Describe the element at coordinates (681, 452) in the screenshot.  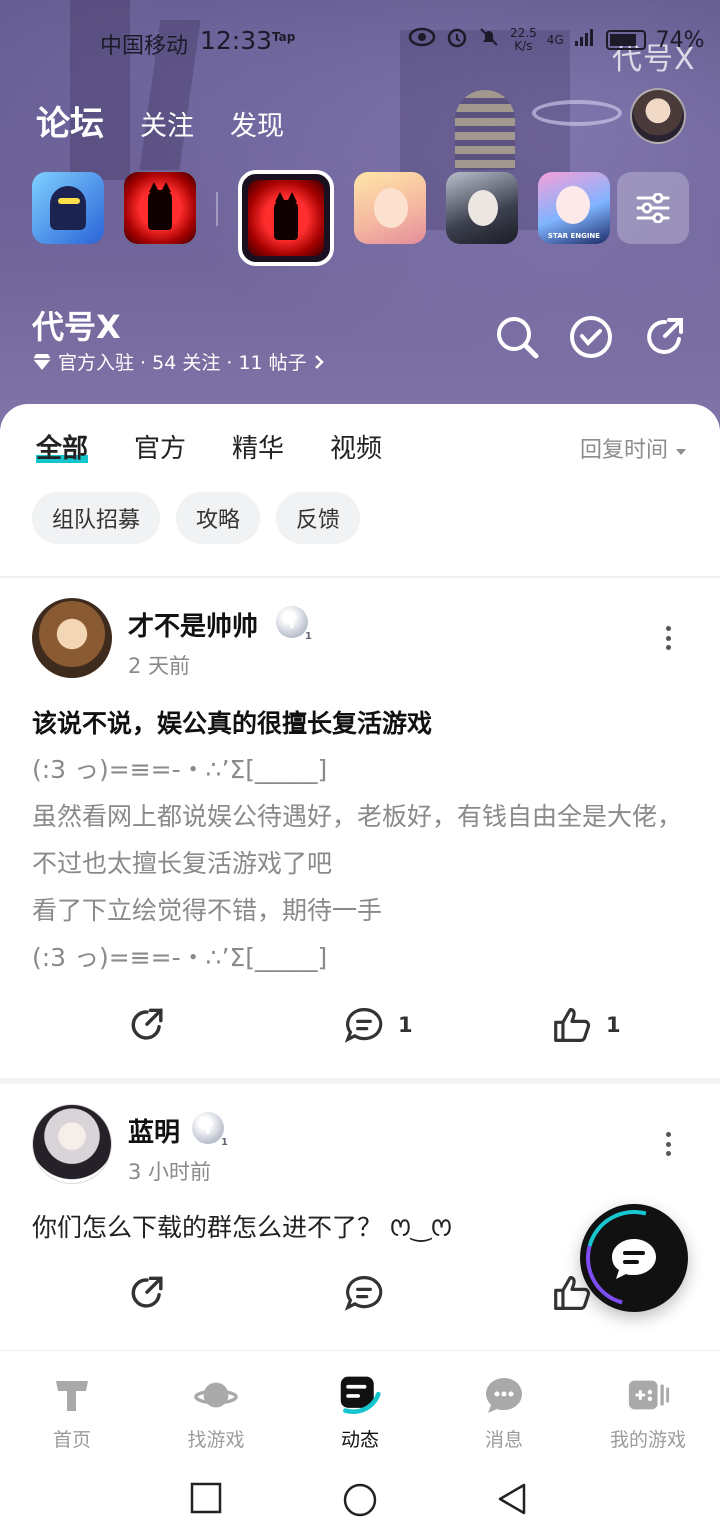
I see `caret-down-icon` at that location.